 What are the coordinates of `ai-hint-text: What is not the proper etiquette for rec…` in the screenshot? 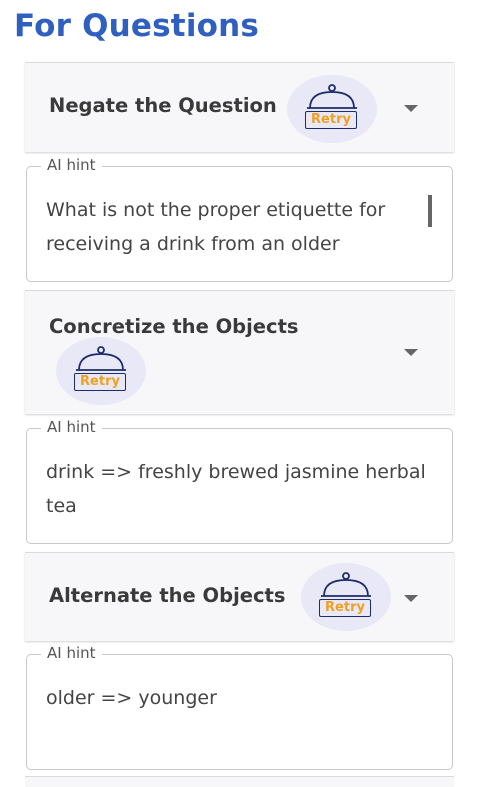 It's located at (236, 228).